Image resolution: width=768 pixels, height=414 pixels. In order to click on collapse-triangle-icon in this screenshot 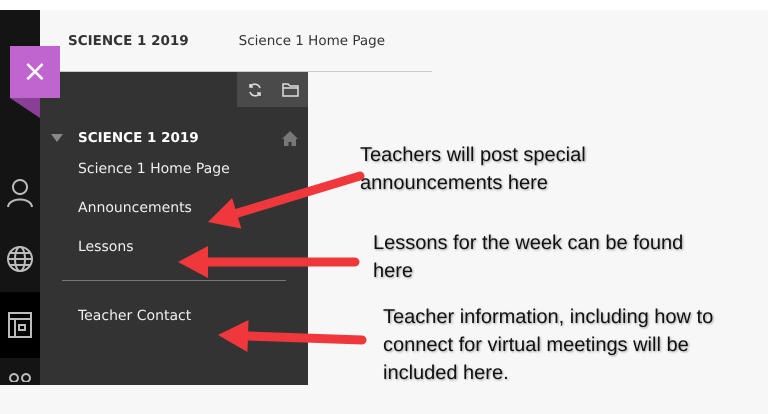, I will do `click(57, 138)`.